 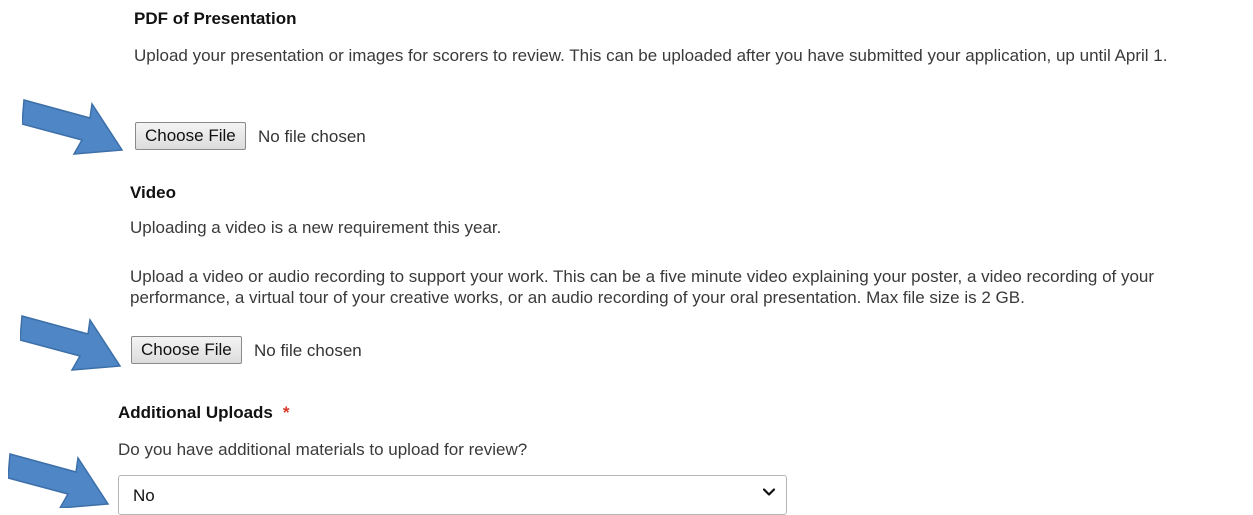 What do you see at coordinates (72, 339) in the screenshot?
I see `arrow-pointer-video` at bounding box center [72, 339].